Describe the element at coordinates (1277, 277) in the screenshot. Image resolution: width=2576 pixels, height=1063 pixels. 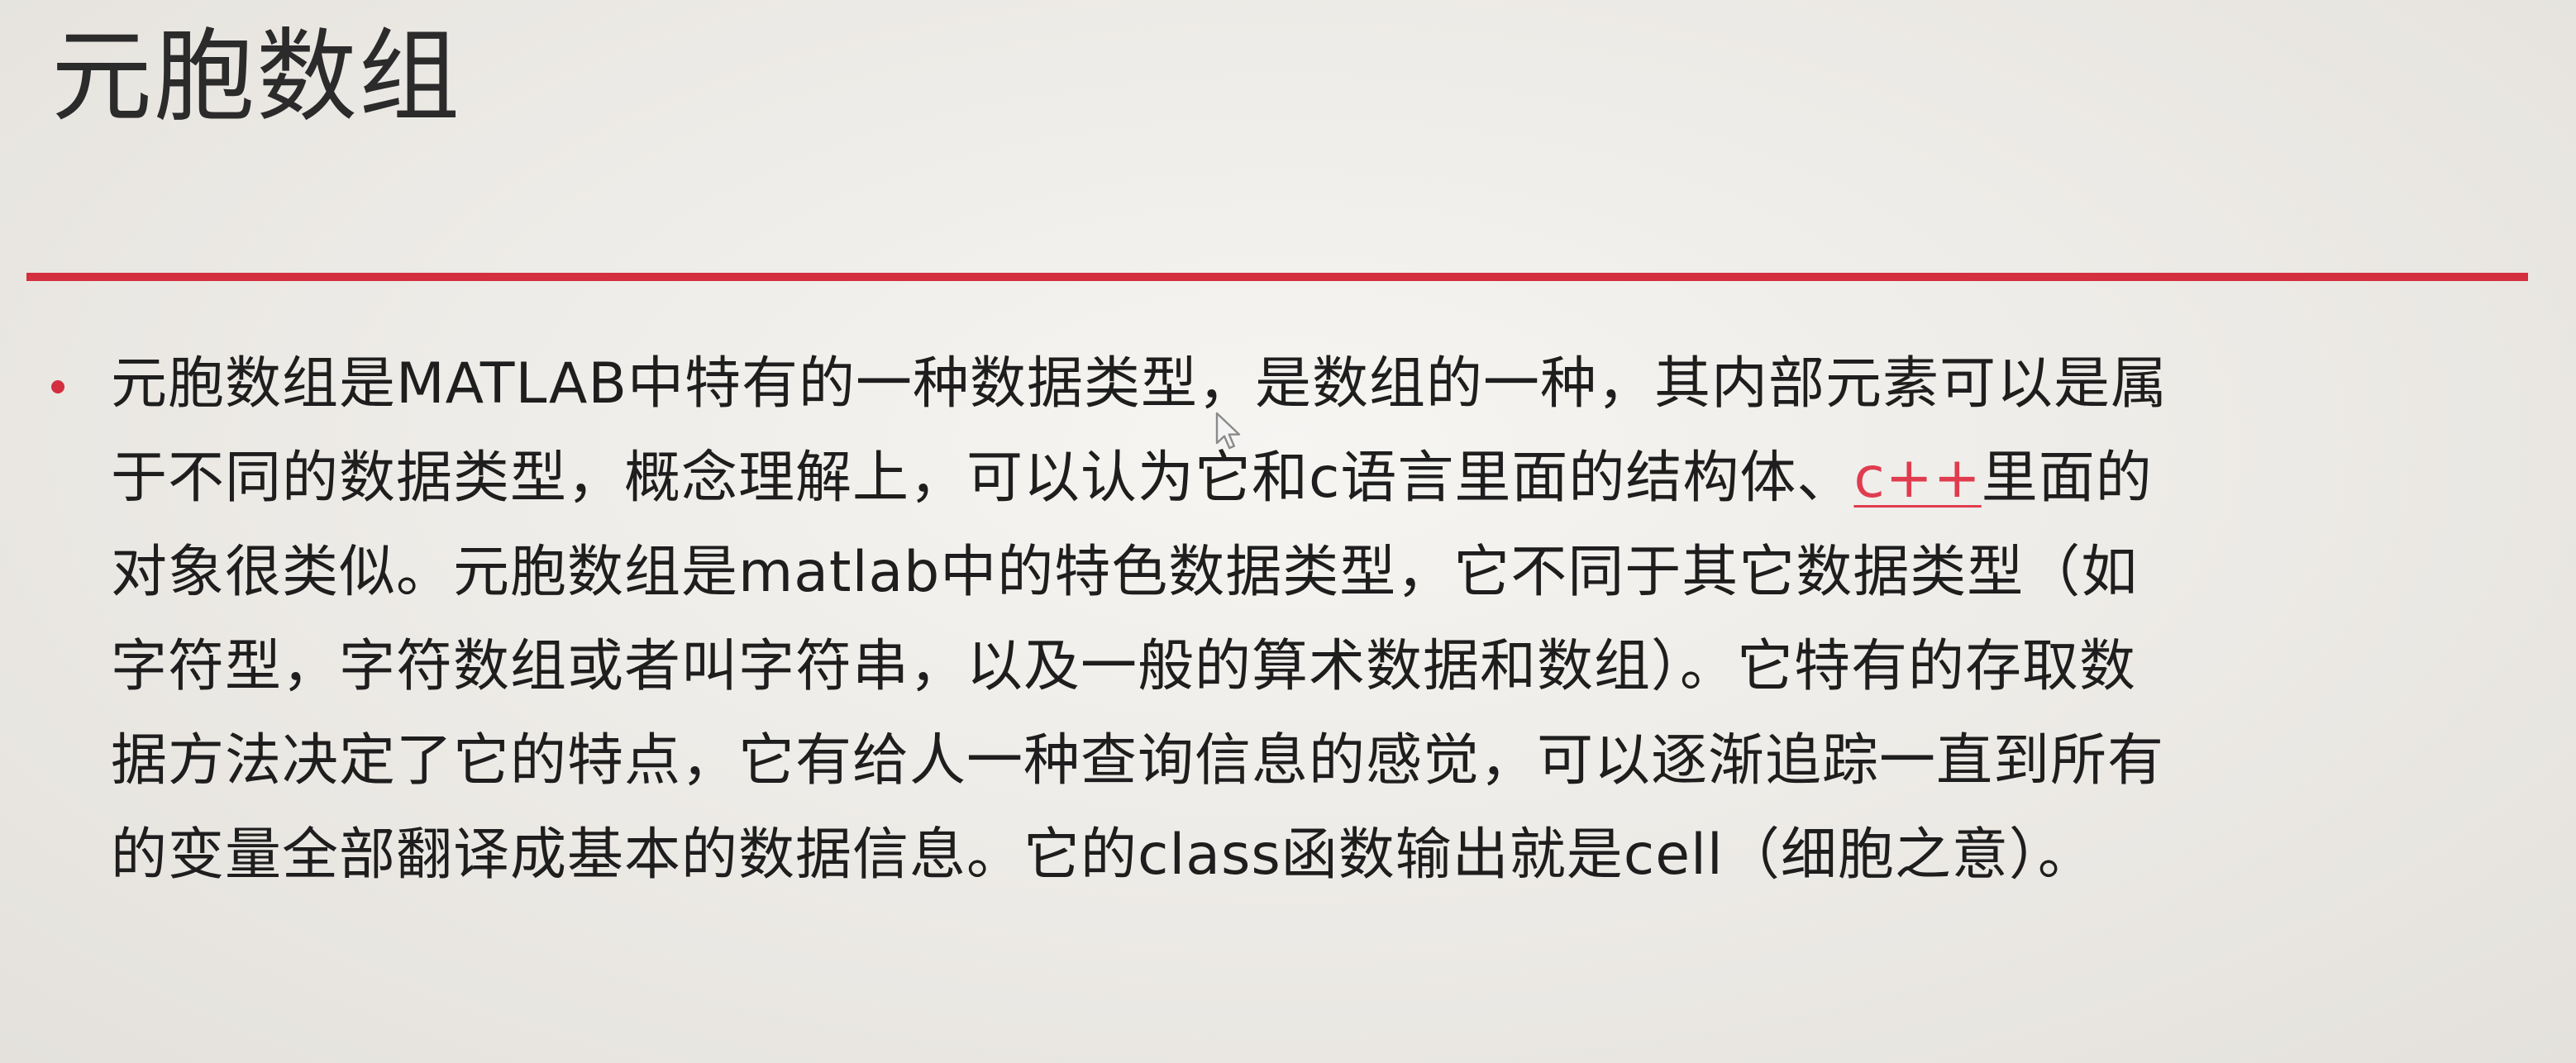
I see `title-divider` at that location.